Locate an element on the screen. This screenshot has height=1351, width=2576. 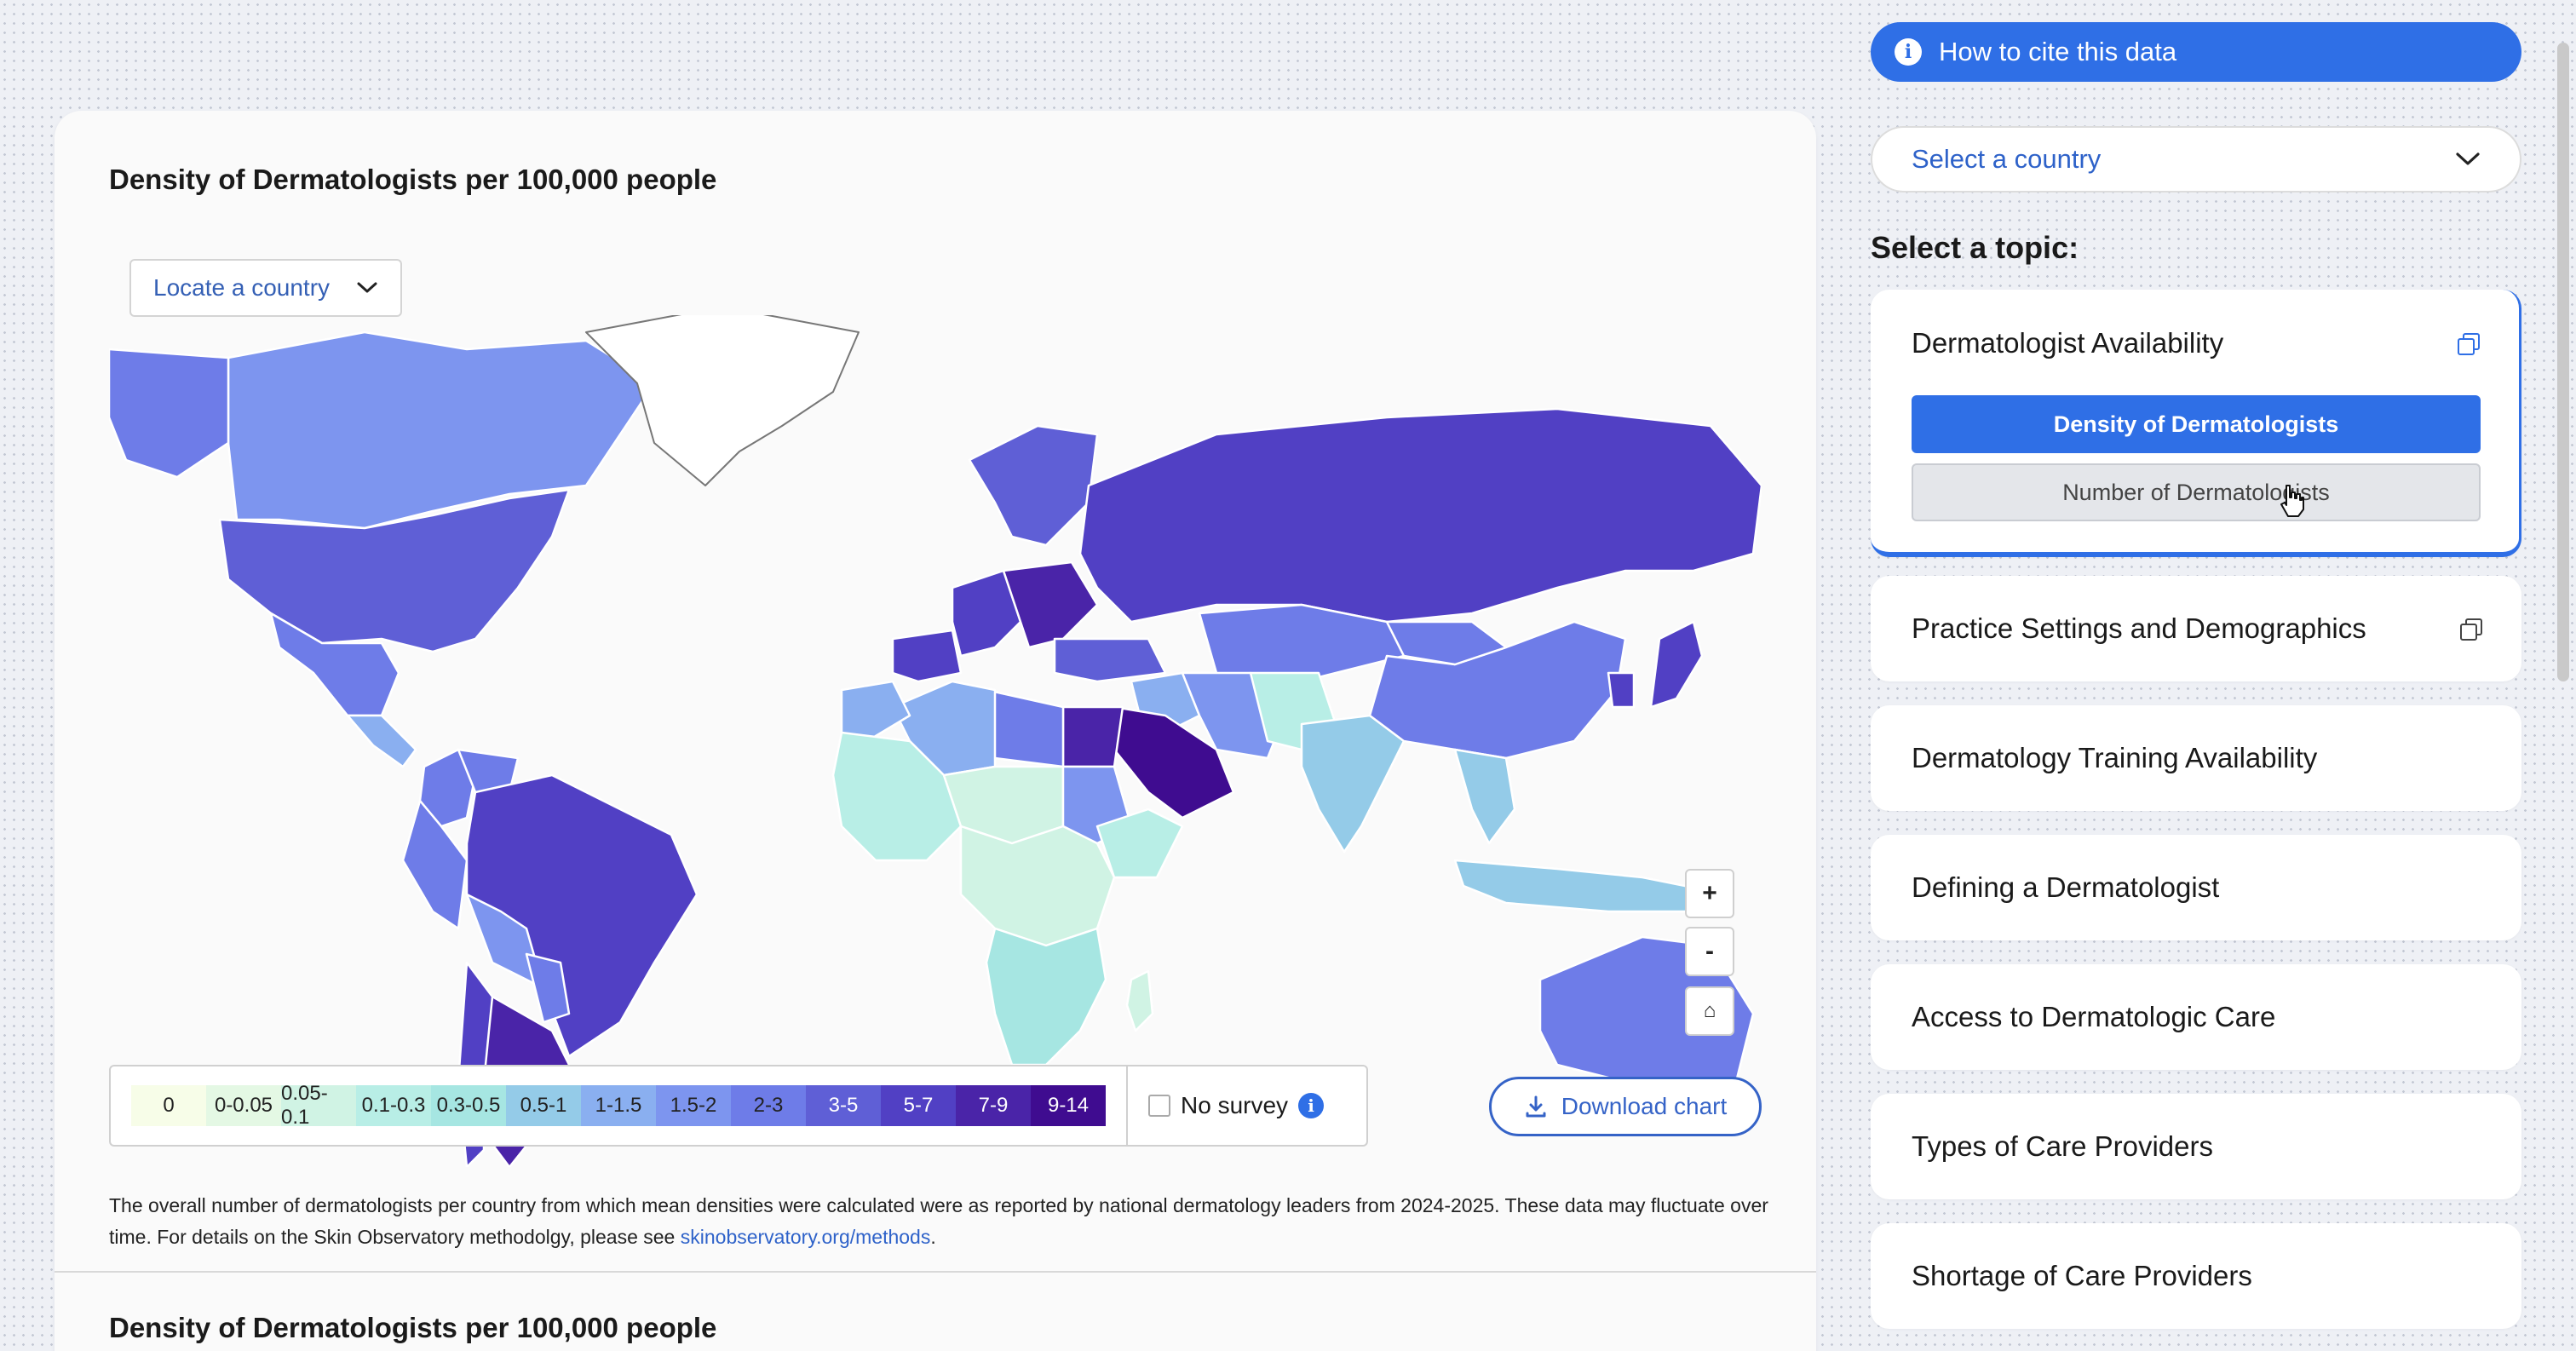
legend-divider is located at coordinates (1127, 1106).